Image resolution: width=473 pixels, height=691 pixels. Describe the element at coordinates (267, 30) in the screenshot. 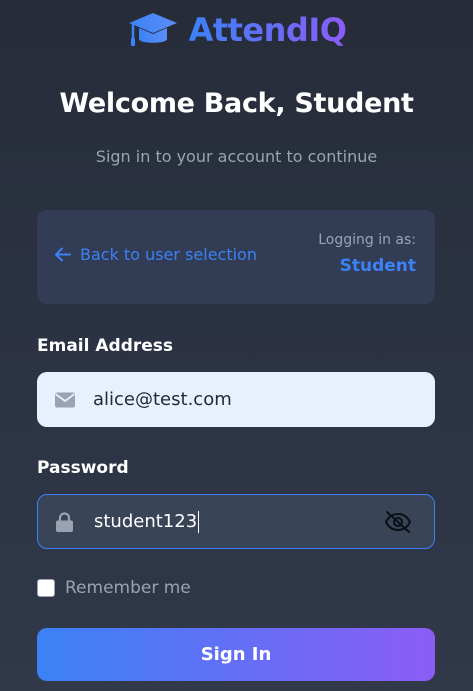

I see `brand-name: AttendIQ` at that location.